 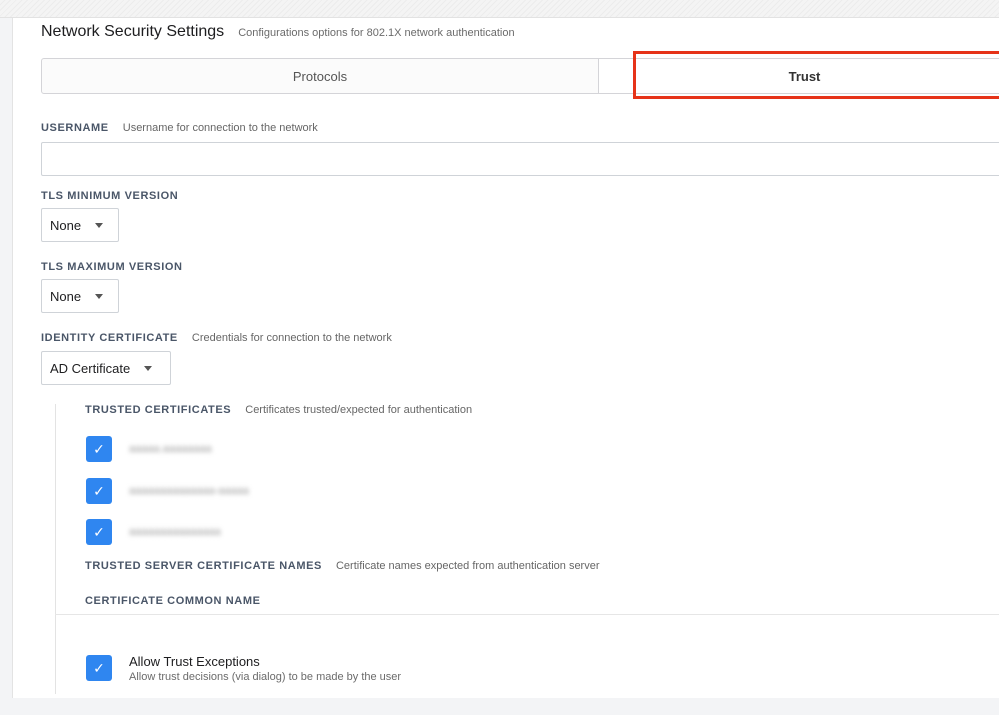 I want to click on identity-certificate-select: AD Certificate, so click(x=106, y=368).